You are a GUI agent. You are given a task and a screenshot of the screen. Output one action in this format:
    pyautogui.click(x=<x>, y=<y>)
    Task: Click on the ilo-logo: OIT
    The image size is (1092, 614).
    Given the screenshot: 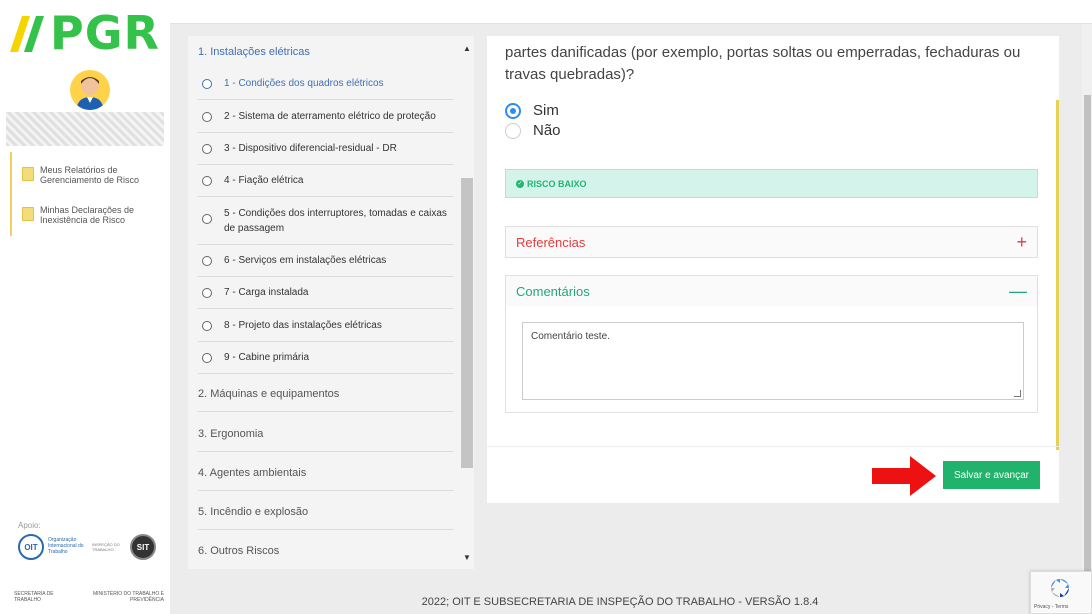 What is the action you would take?
    pyautogui.click(x=31, y=547)
    